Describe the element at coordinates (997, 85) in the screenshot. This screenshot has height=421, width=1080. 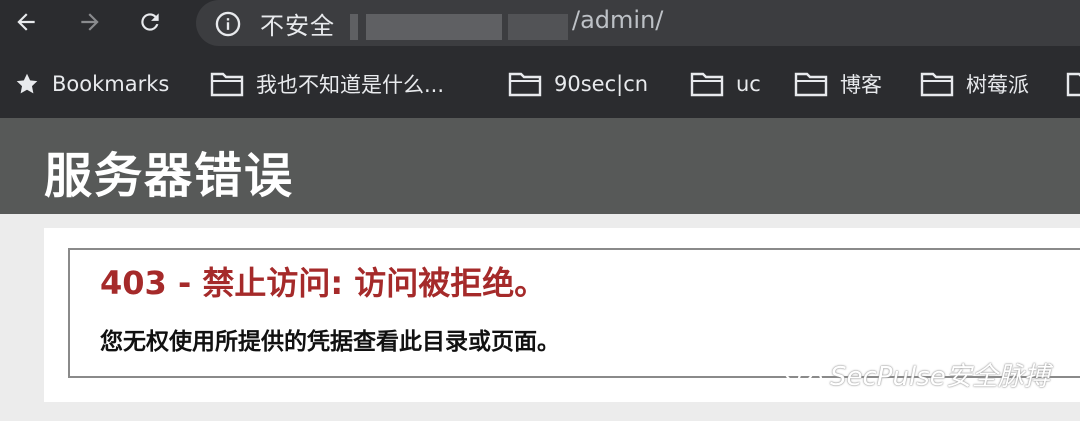
I see `bookmark-label: 树莓派` at that location.